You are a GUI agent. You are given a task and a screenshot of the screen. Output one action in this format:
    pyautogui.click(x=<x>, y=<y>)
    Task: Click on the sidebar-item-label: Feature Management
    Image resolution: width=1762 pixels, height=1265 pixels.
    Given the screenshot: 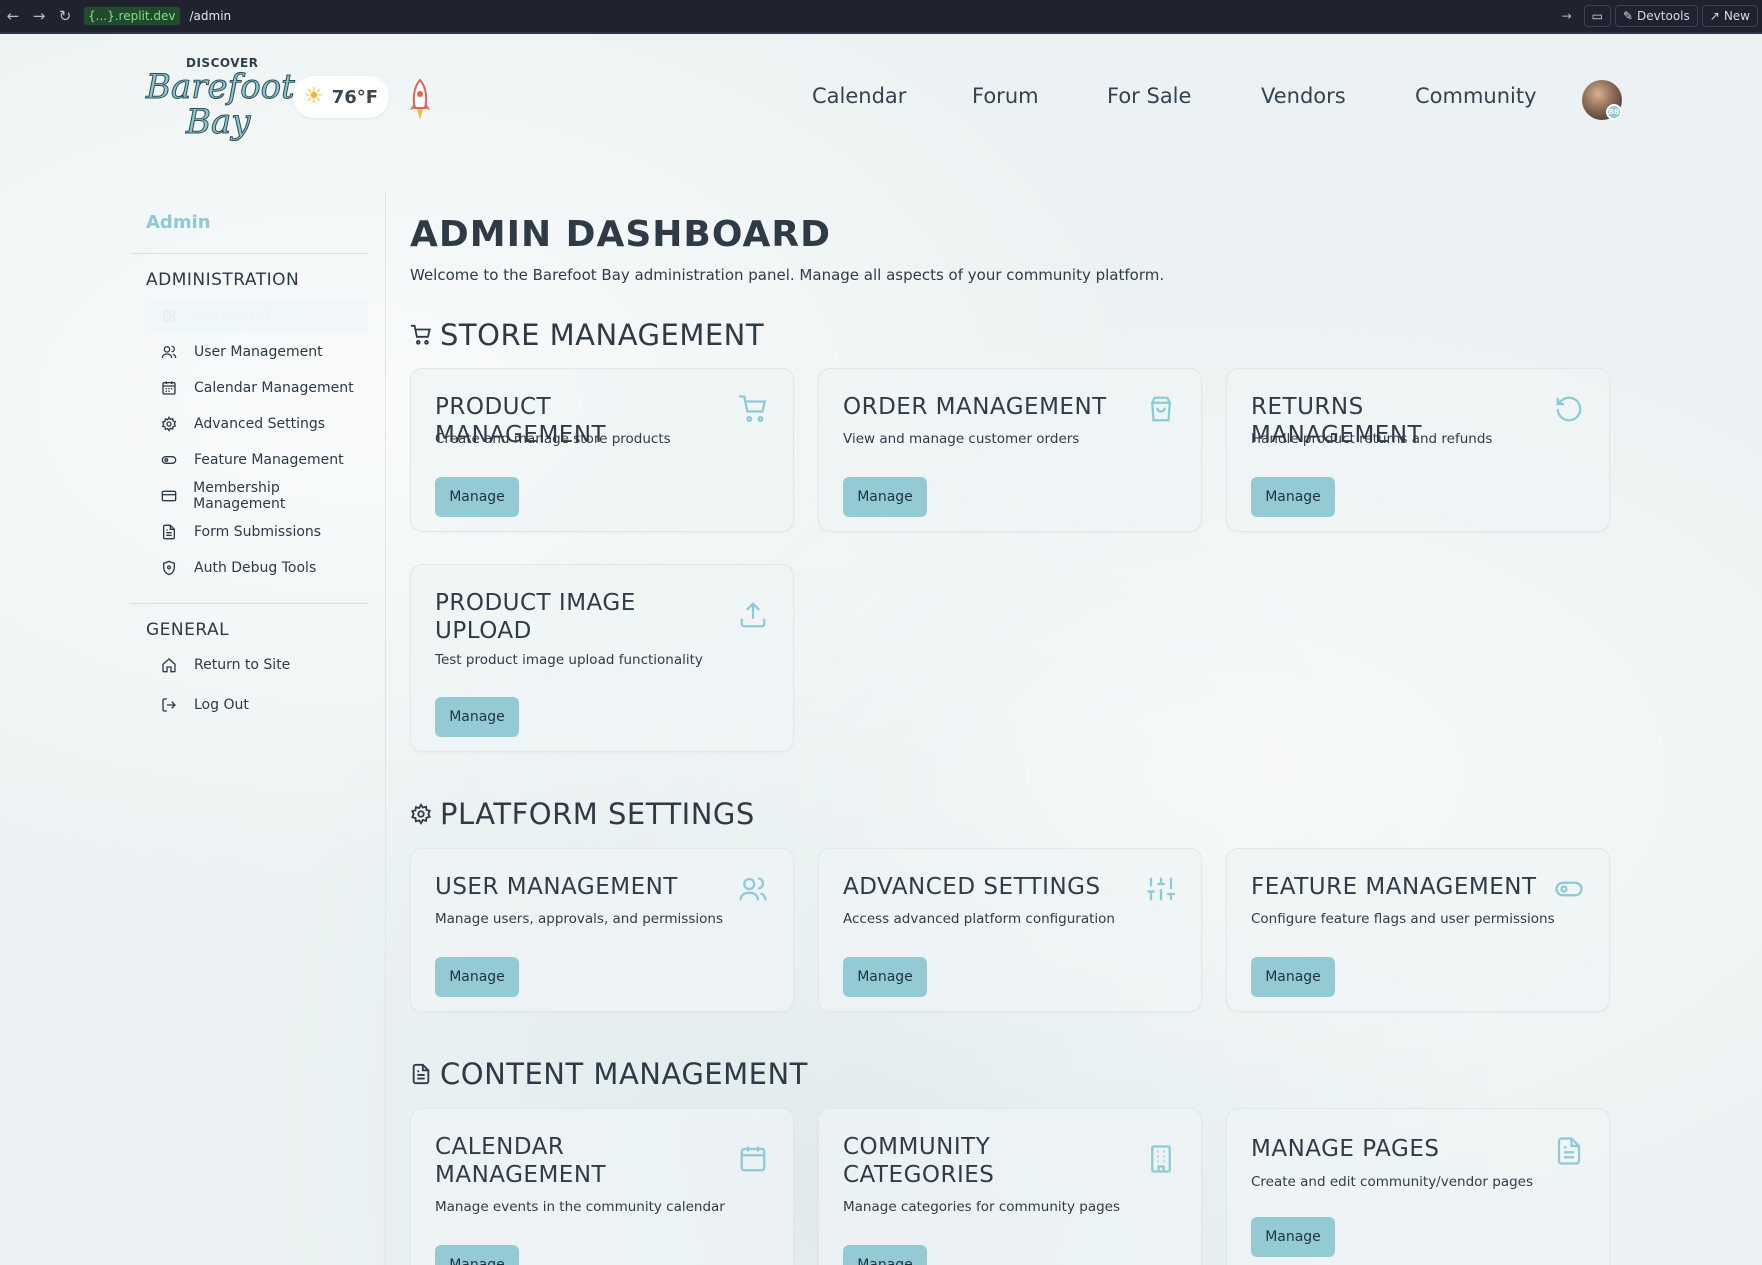 What is the action you would take?
    pyautogui.click(x=269, y=460)
    